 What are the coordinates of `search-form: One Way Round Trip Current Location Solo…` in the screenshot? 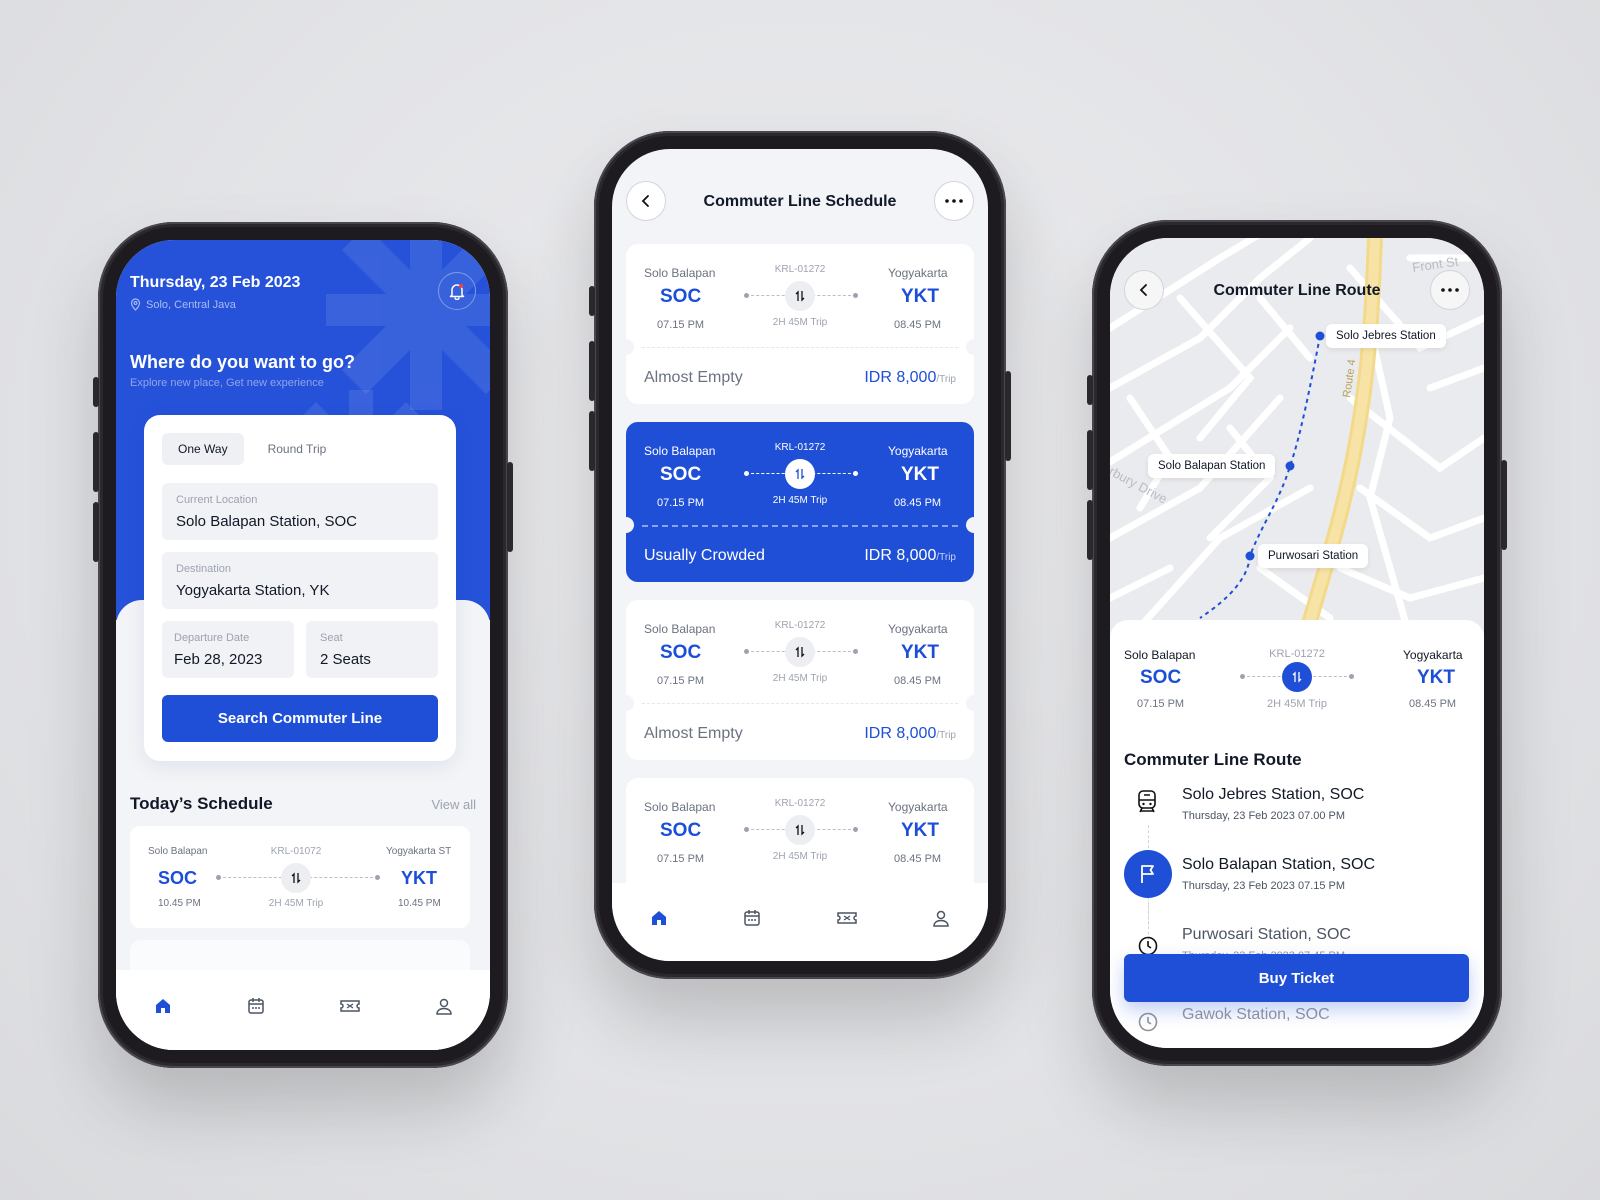 It's located at (300, 588).